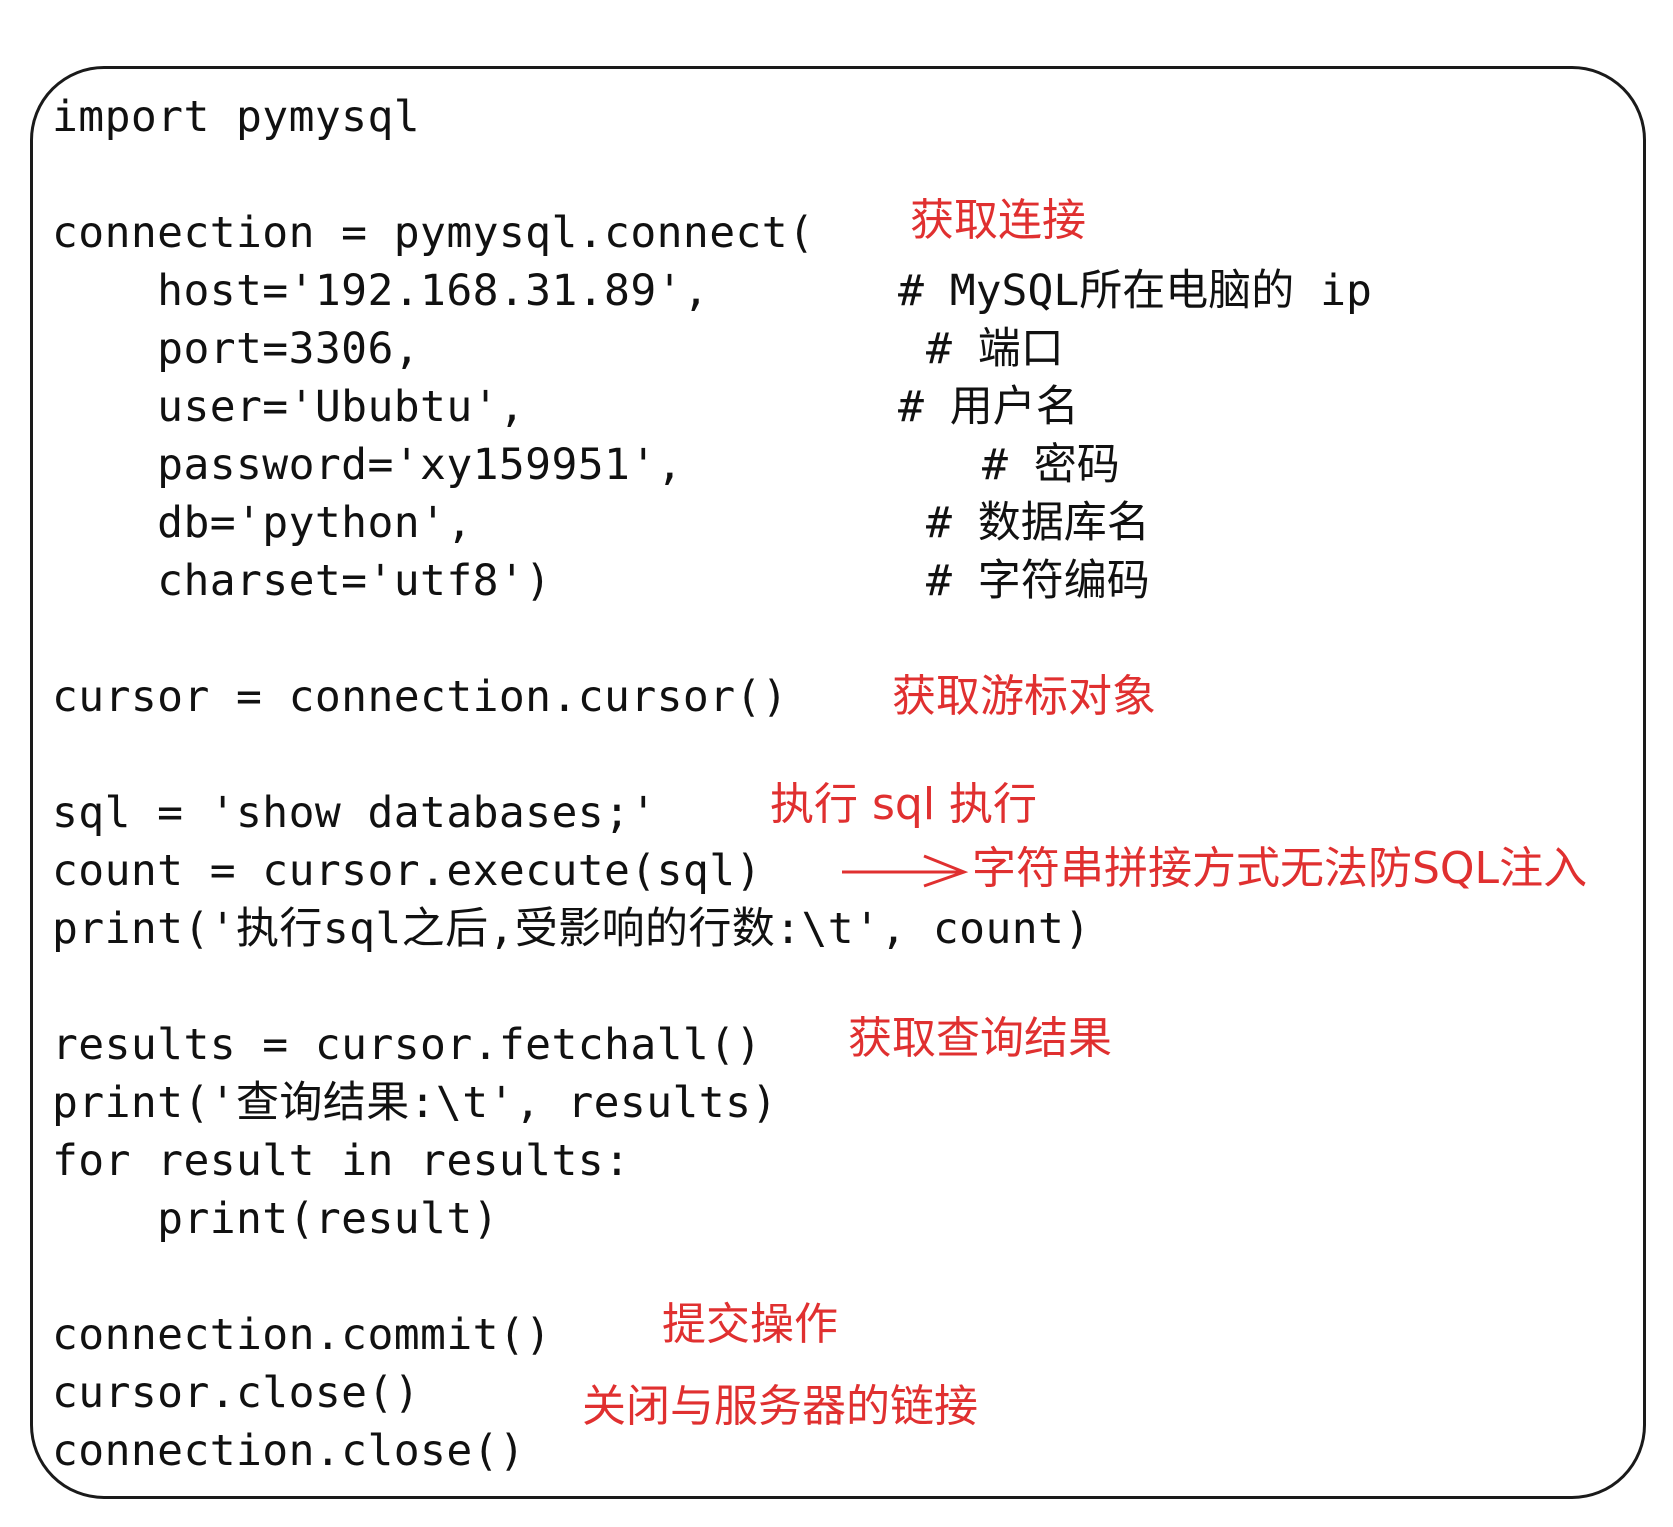 Image resolution: width=1673 pixels, height=1527 pixels. I want to click on arrow-icon, so click(905, 871).